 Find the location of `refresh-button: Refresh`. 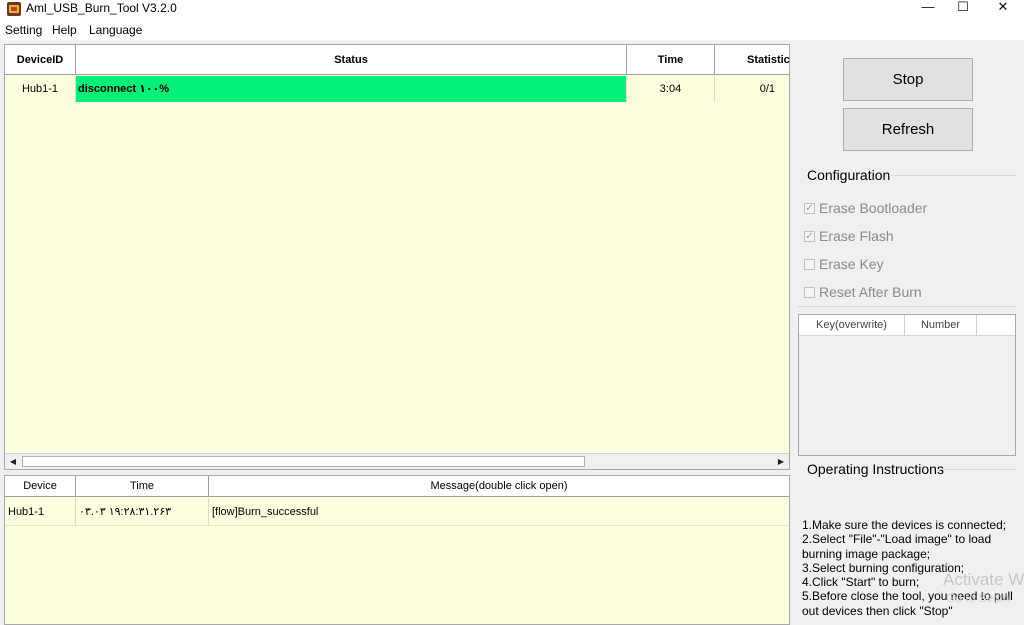

refresh-button: Refresh is located at coordinates (908, 129).